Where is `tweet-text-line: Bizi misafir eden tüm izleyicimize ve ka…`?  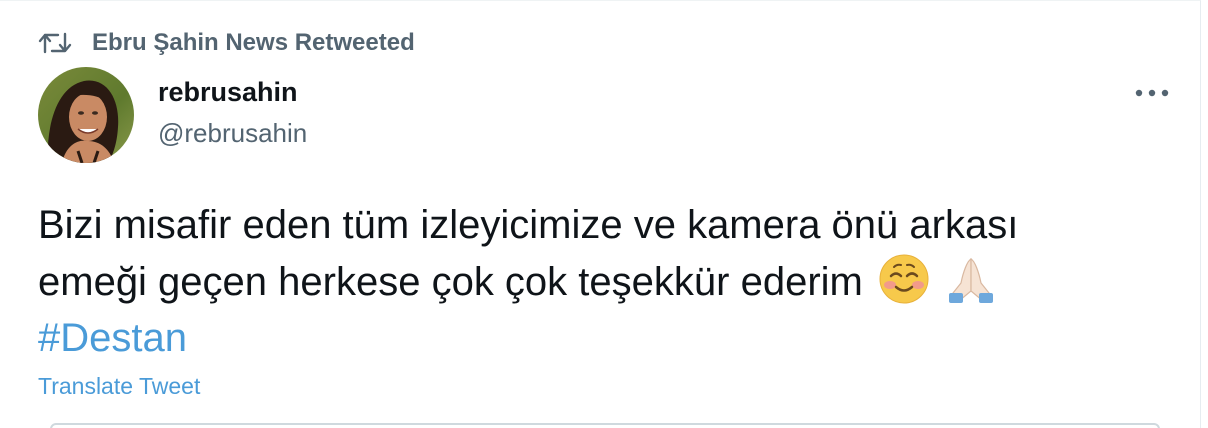 tweet-text-line: Bizi misafir eden tüm izleyicimize ve ka… is located at coordinates (528, 225).